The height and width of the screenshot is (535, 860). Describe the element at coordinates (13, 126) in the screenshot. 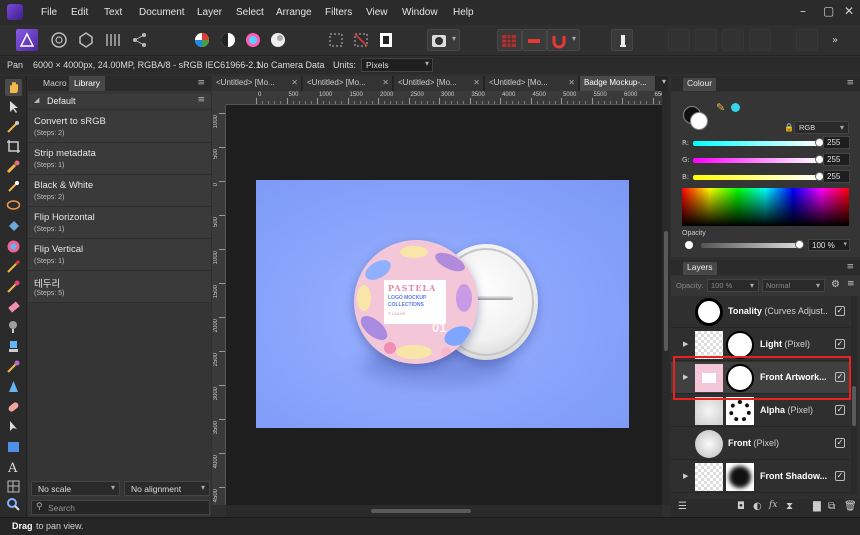

I see `color-picker-icon` at that location.